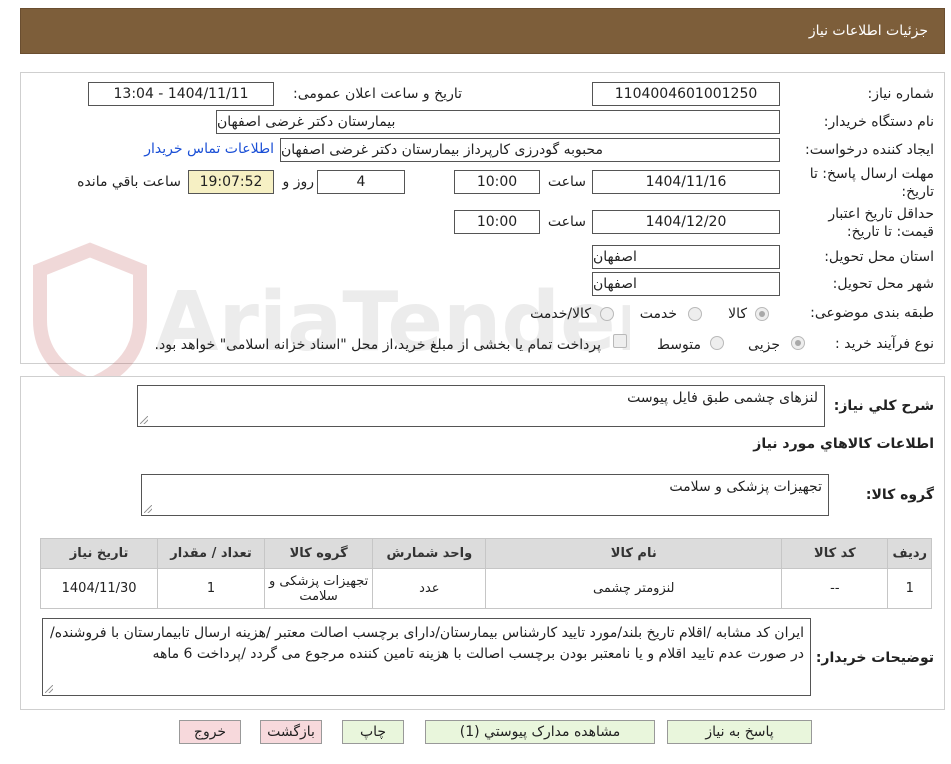 Image resolution: width=951 pixels, height=764 pixels. I want to click on cell-name: لنزومتر چشمی, so click(634, 588).